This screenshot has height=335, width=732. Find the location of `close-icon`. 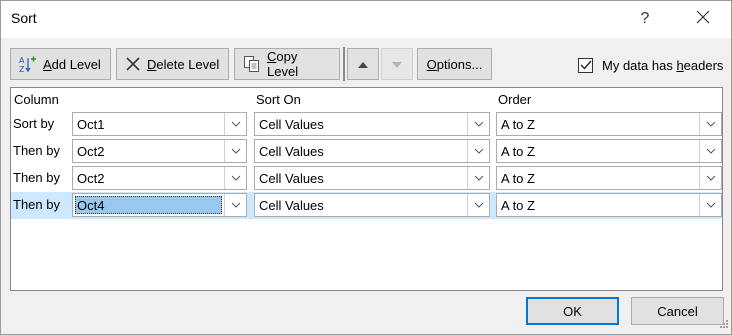

close-icon is located at coordinates (703, 19).